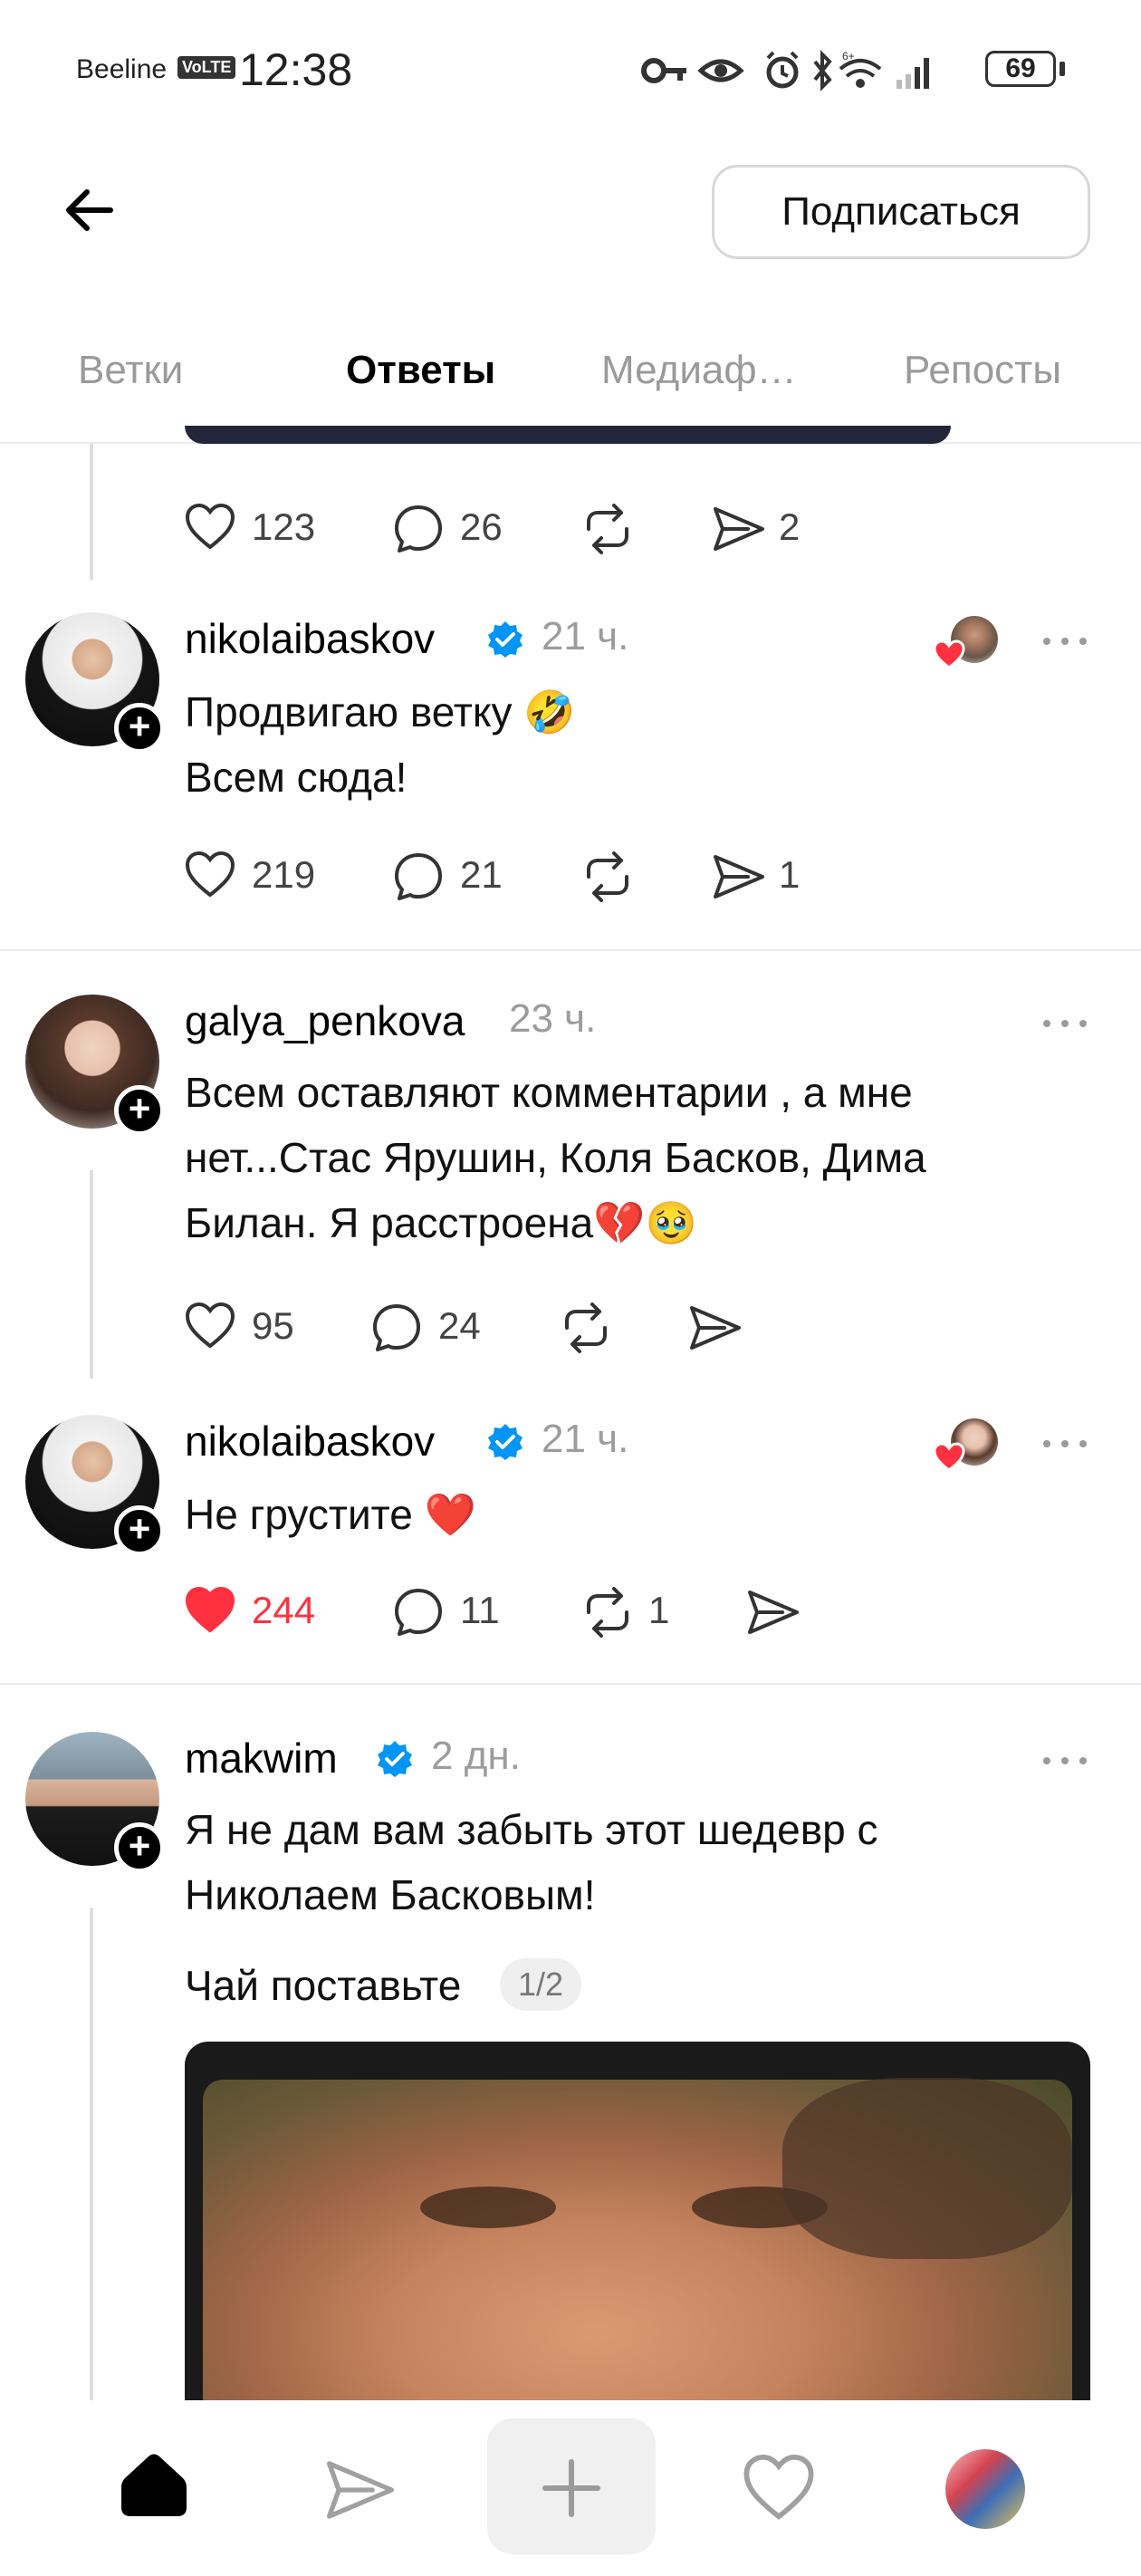  What do you see at coordinates (154, 2484) in the screenshot?
I see `home-icon` at bounding box center [154, 2484].